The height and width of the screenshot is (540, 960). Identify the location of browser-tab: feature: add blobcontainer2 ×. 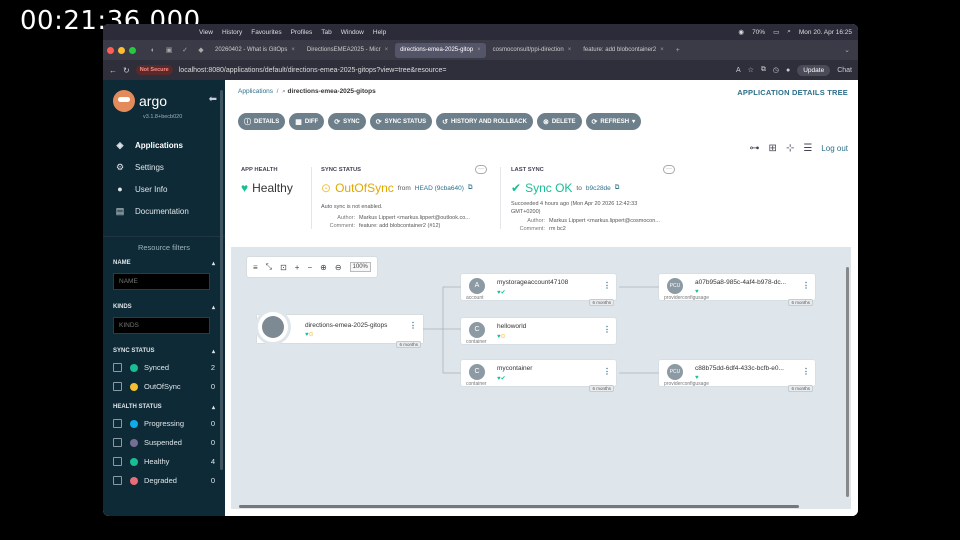
(623, 50).